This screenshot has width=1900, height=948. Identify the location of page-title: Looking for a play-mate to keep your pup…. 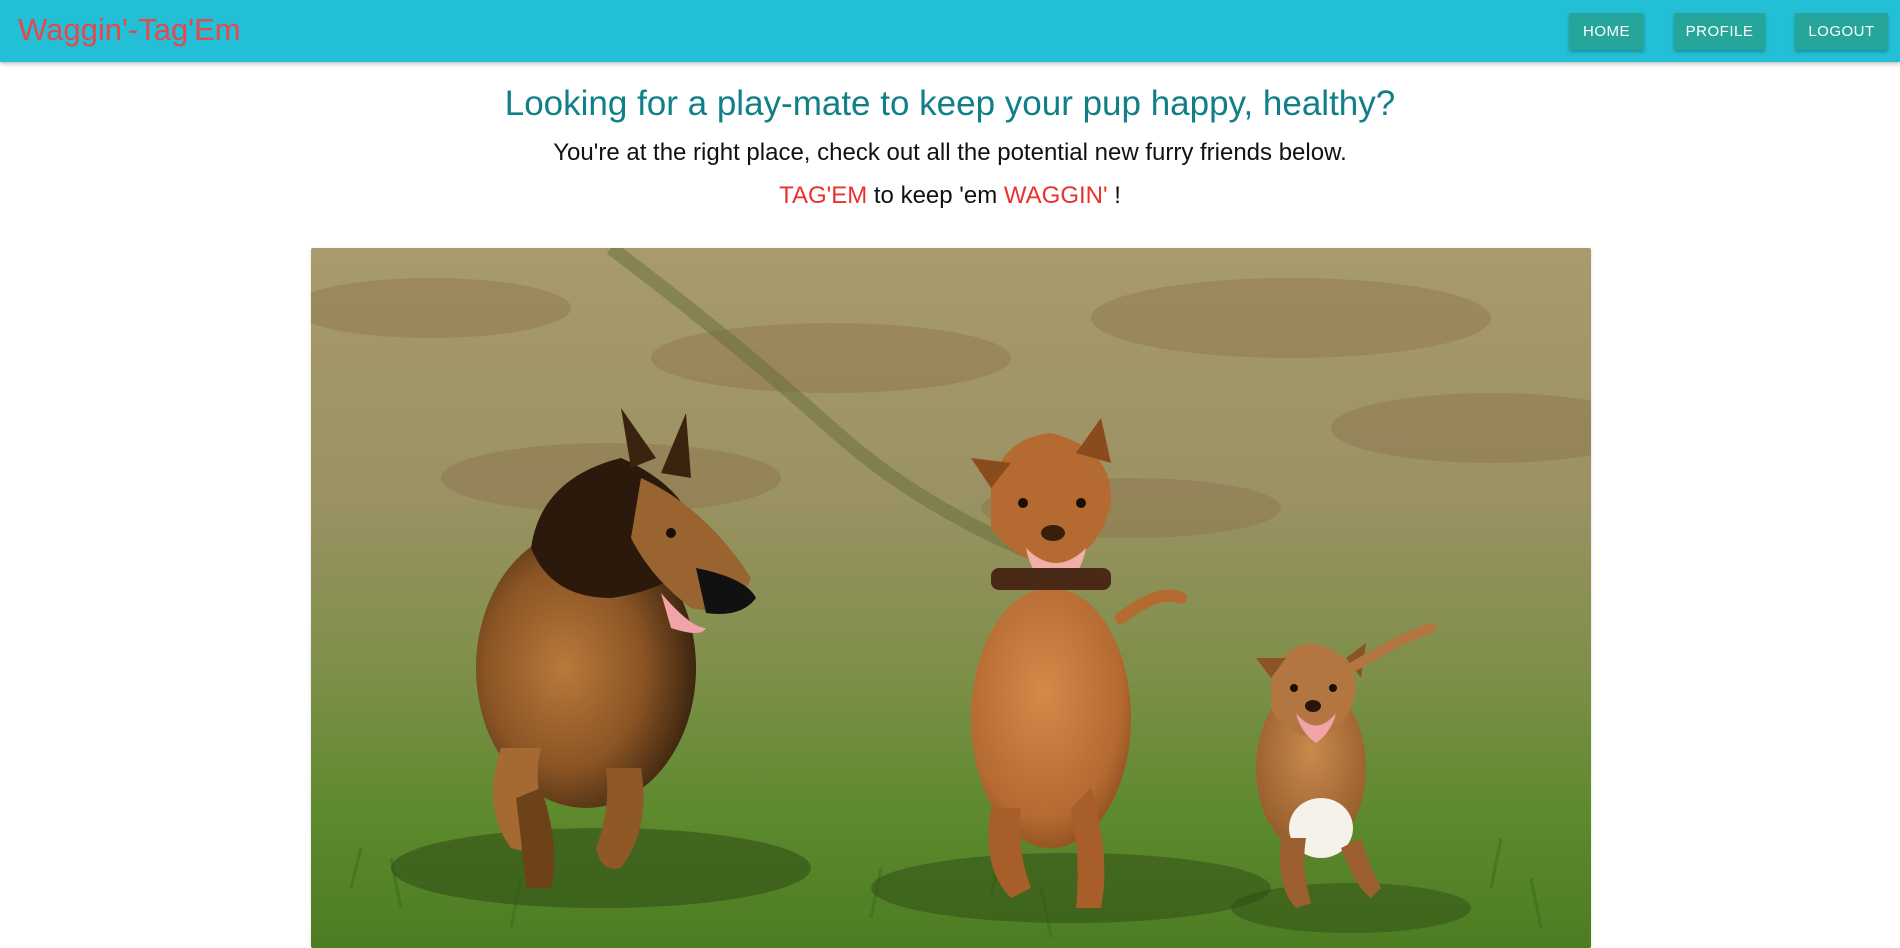
(950, 103).